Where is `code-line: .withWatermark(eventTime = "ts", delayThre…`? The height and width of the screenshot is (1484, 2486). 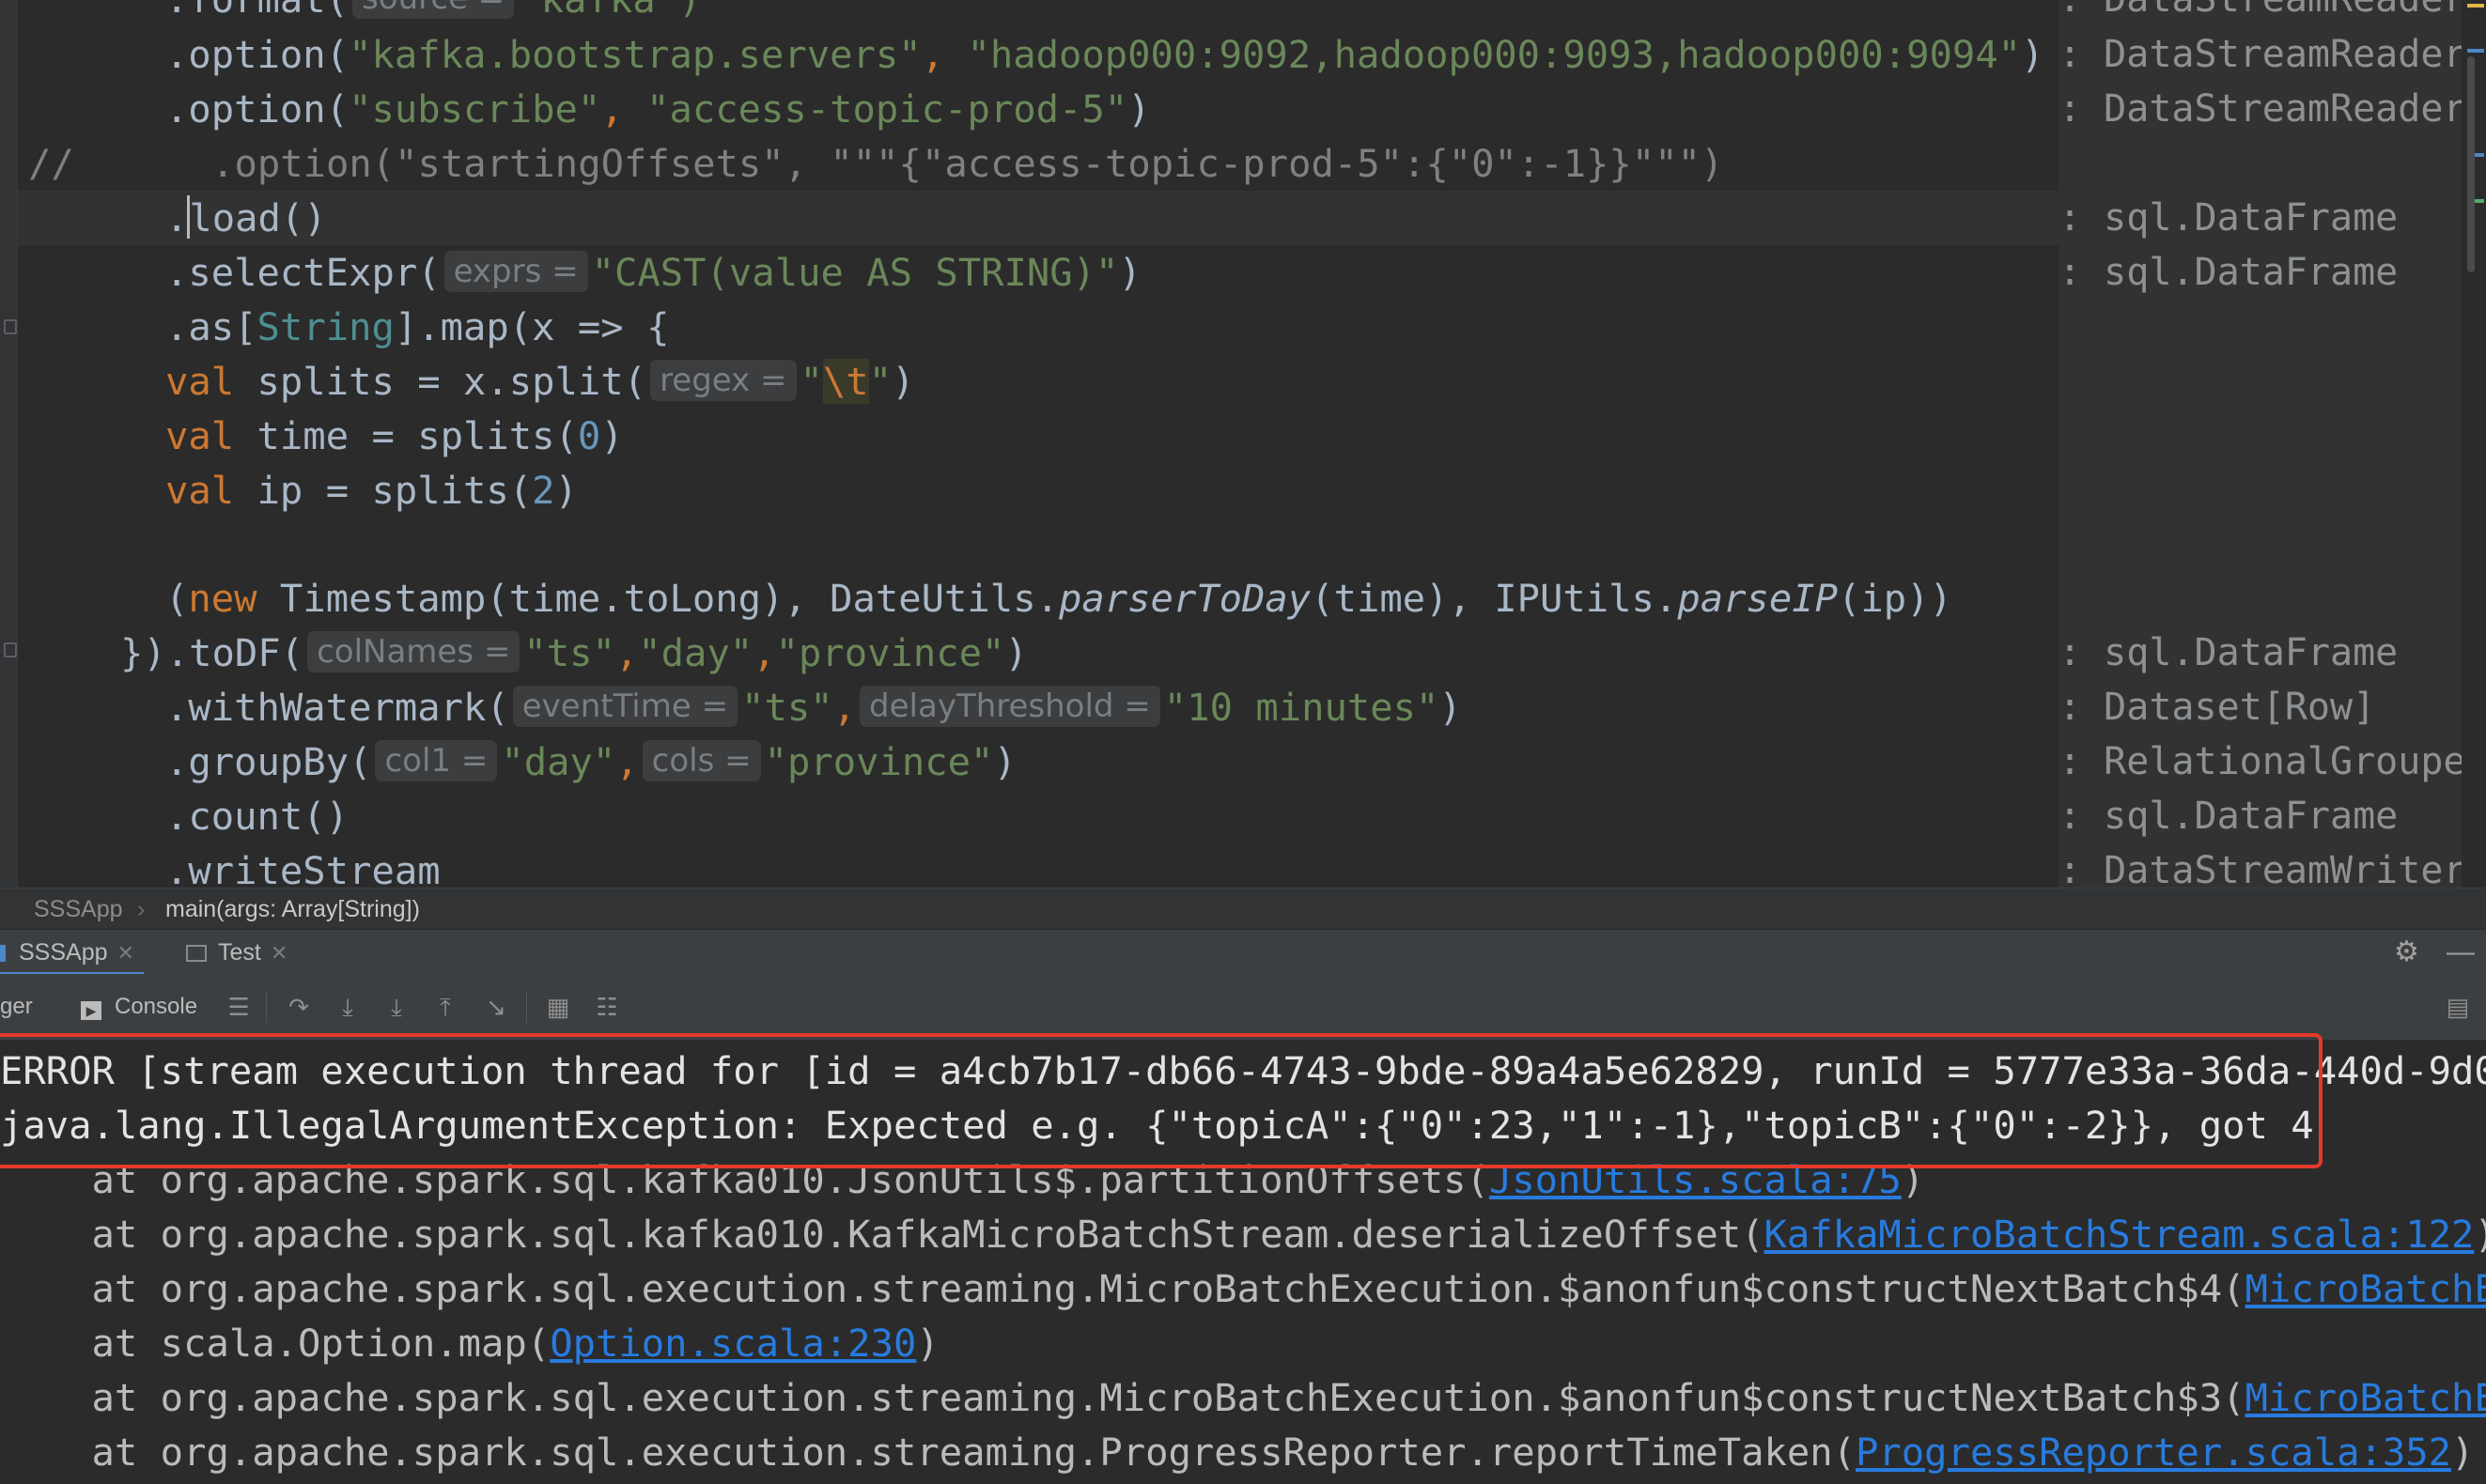
code-line: .withWatermark(eventTime = "ts", delayThre… is located at coordinates (814, 707).